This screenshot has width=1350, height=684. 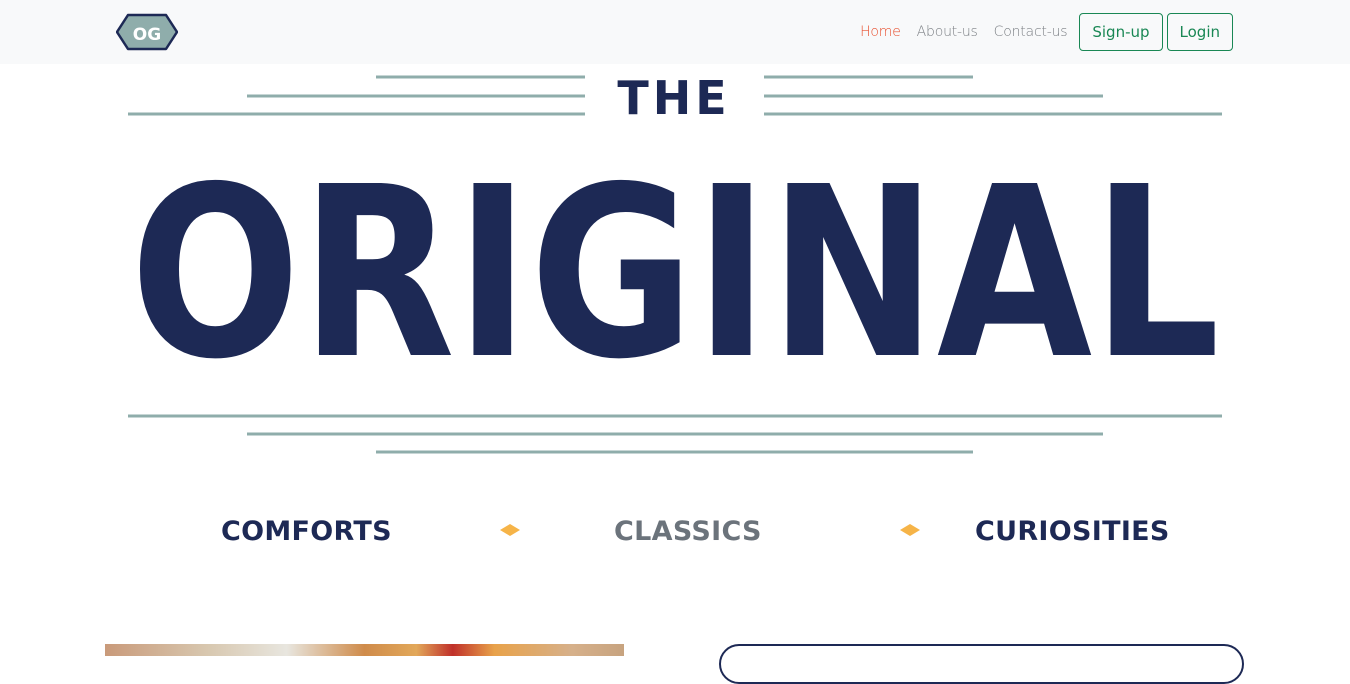 I want to click on tagline-curiosities: CURIOSITIES, so click(x=1072, y=531).